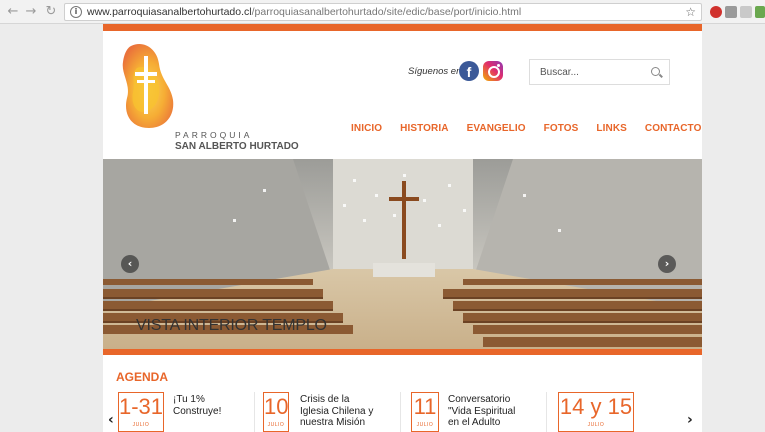 This screenshot has height=432, width=765. I want to click on slider-next-icon: ›, so click(667, 264).